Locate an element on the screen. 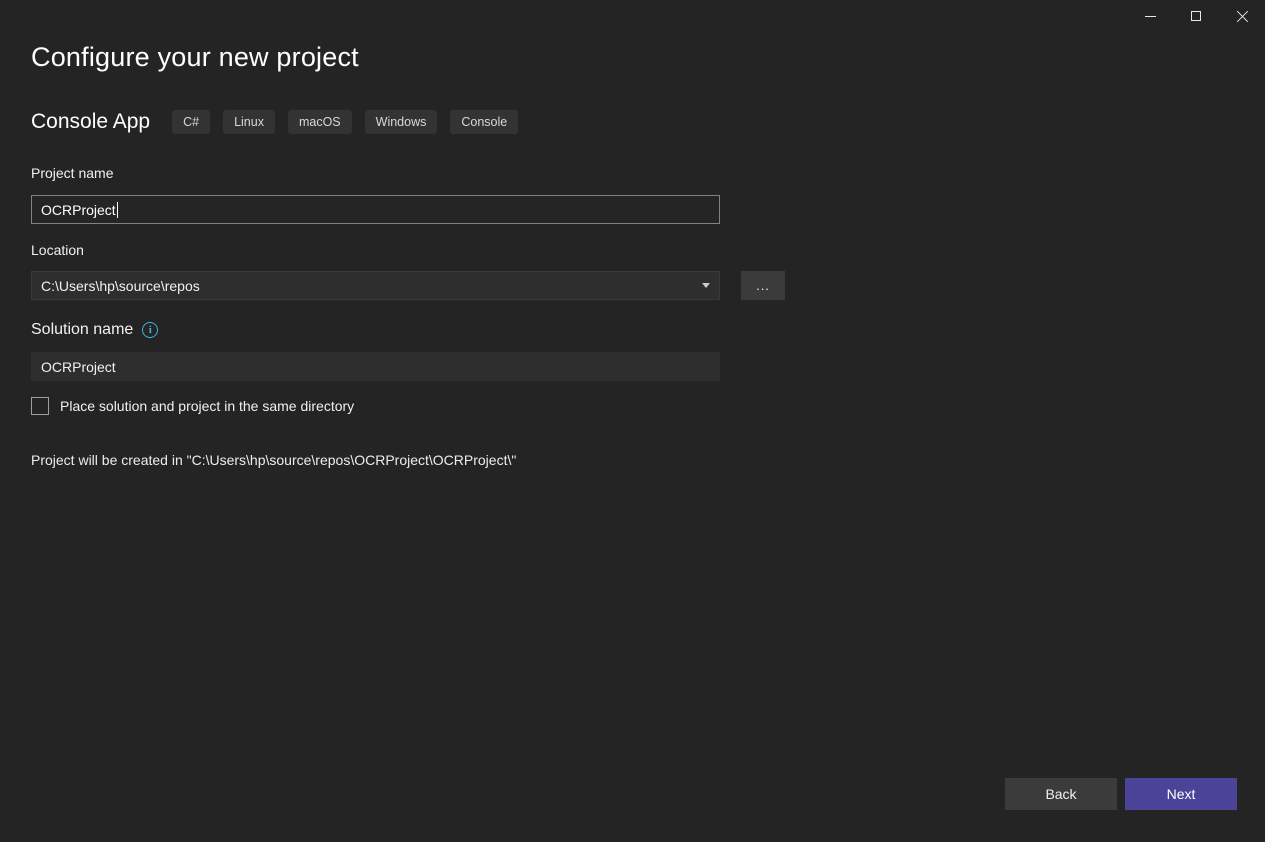  solution-name-label-row: Solution name i is located at coordinates (95, 330).